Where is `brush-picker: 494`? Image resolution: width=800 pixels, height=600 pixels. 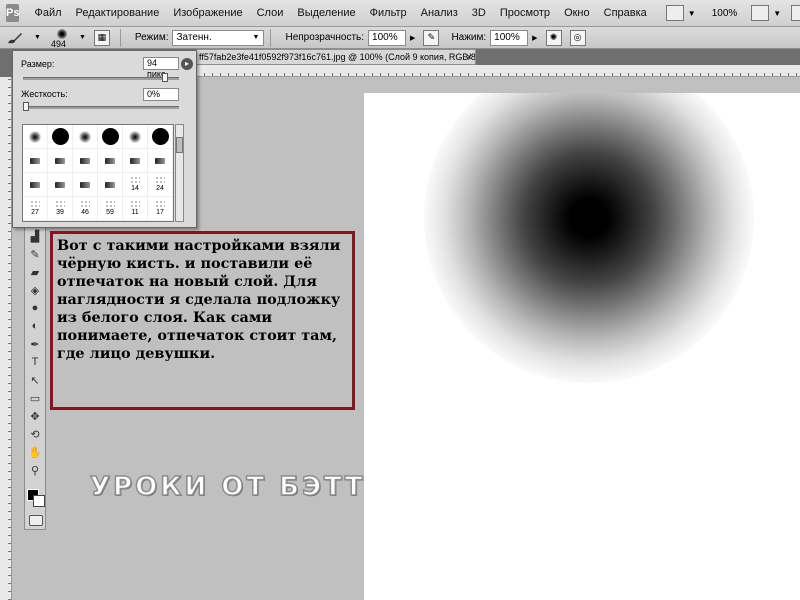
brush-picker: 494 is located at coordinates (62, 38).